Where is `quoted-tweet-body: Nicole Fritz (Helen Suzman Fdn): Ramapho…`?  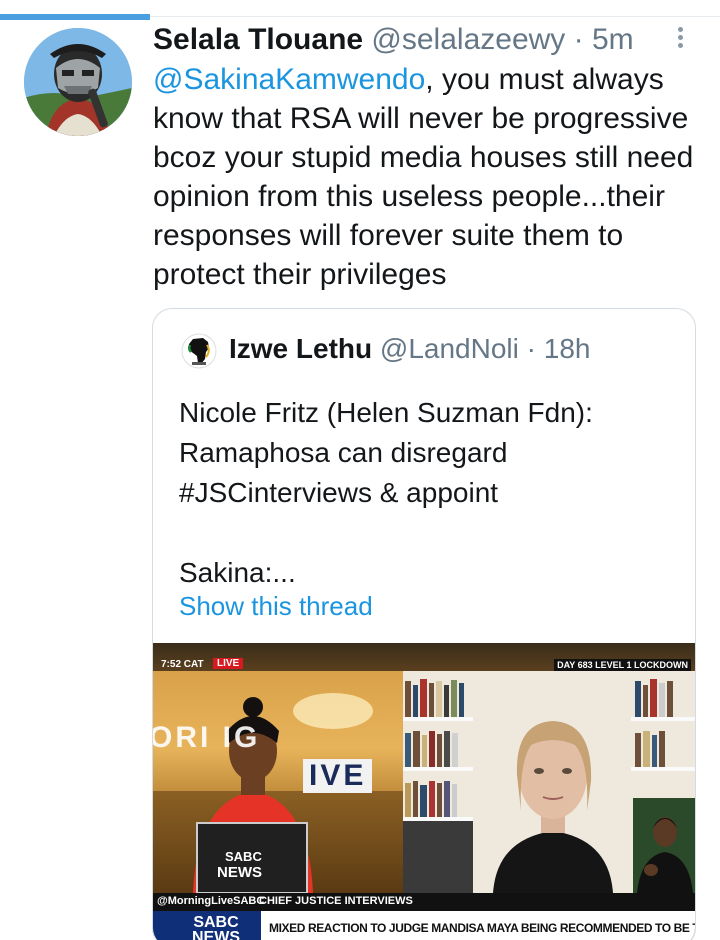
quoted-tweet-body: Nicole Fritz (Helen Suzman Fdn): Ramapho… is located at coordinates (429, 493).